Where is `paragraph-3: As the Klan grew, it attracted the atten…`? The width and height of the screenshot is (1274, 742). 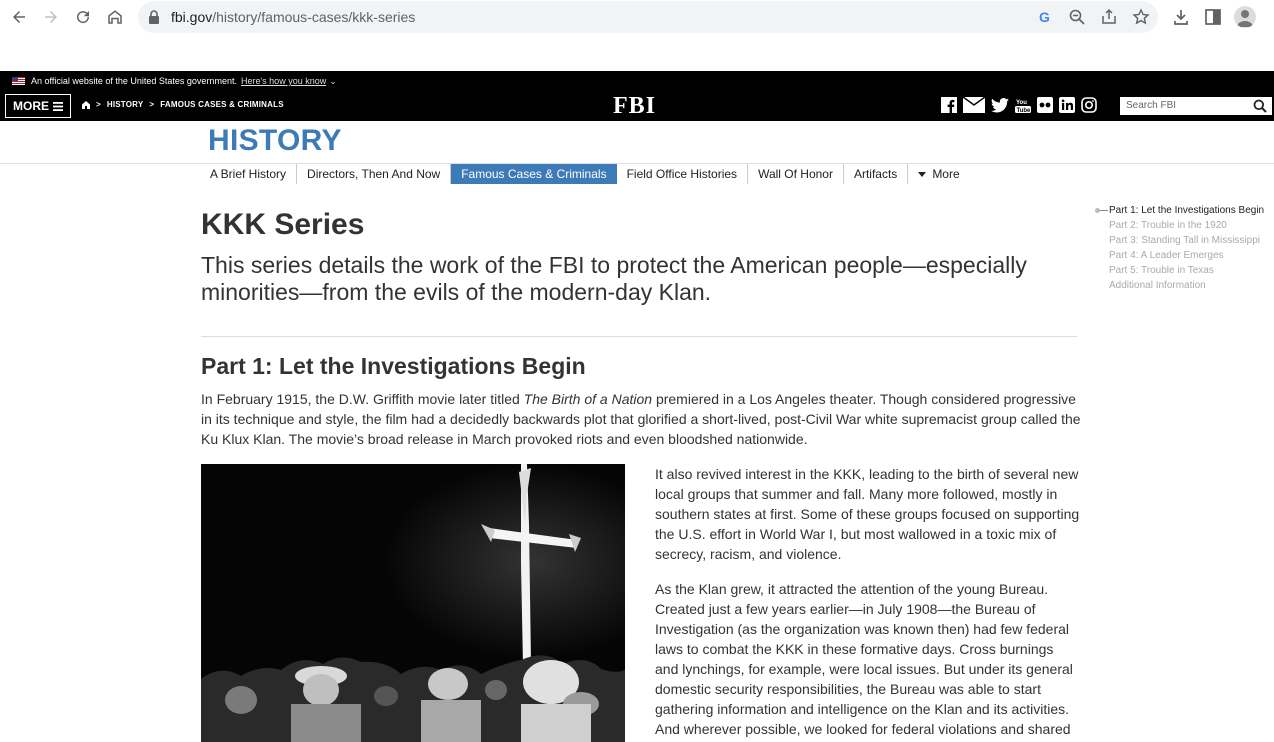 paragraph-3: As the Klan grew, it attracted the atten… is located at coordinates (864, 659).